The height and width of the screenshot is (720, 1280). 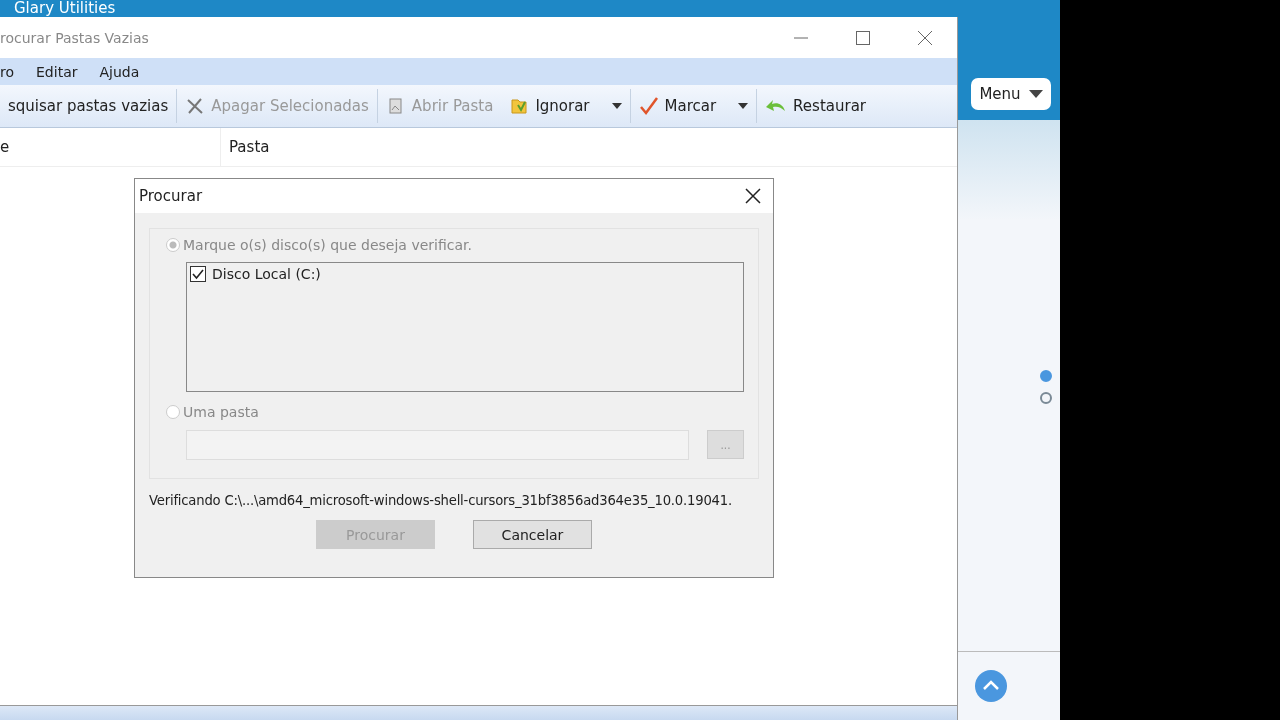 What do you see at coordinates (198, 274) in the screenshot?
I see `checkbox` at bounding box center [198, 274].